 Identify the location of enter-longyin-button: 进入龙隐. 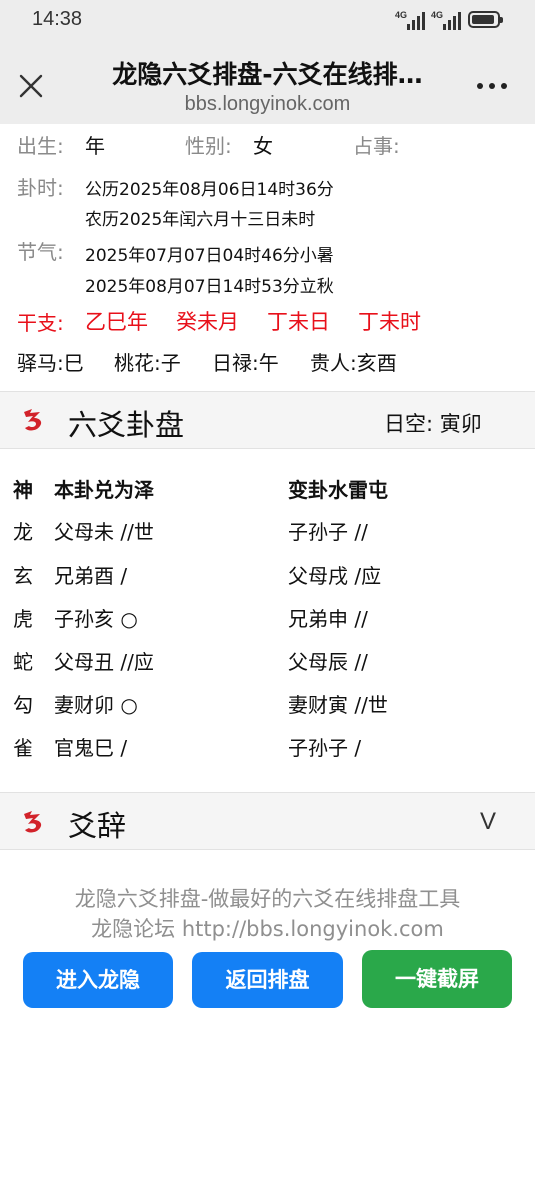
(98, 980).